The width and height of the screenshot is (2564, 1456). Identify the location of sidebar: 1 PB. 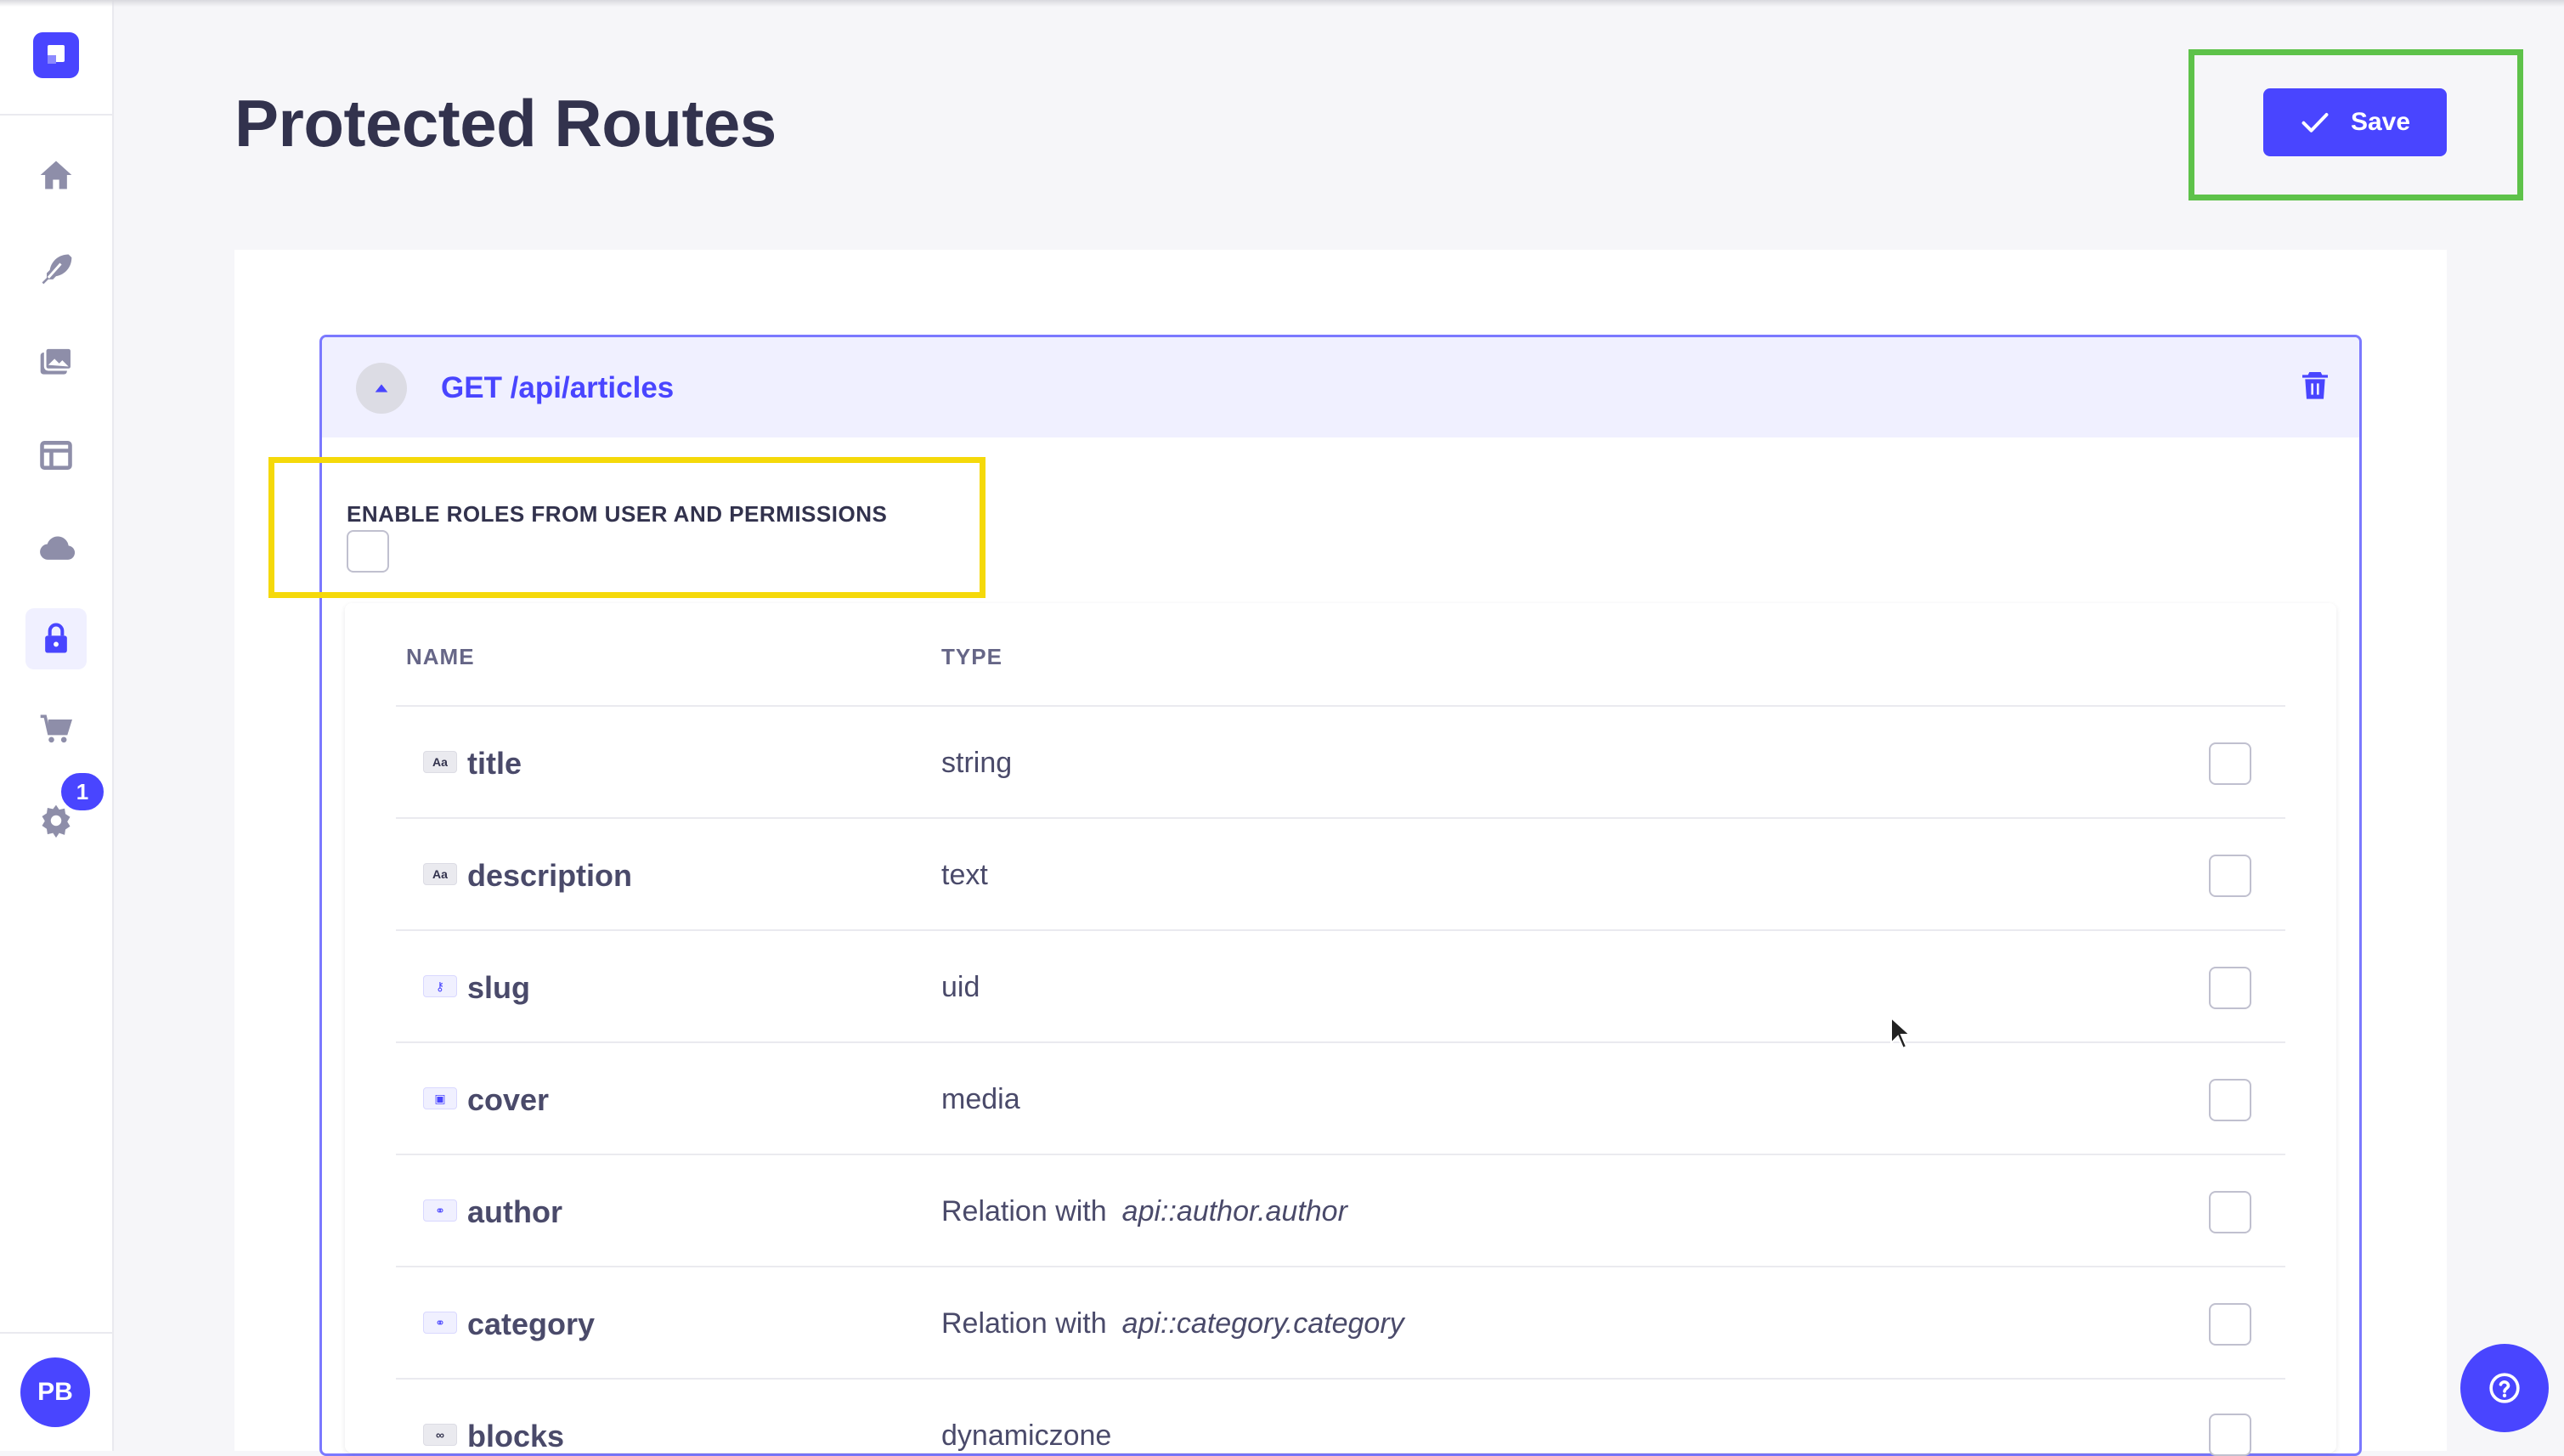
(57, 726).